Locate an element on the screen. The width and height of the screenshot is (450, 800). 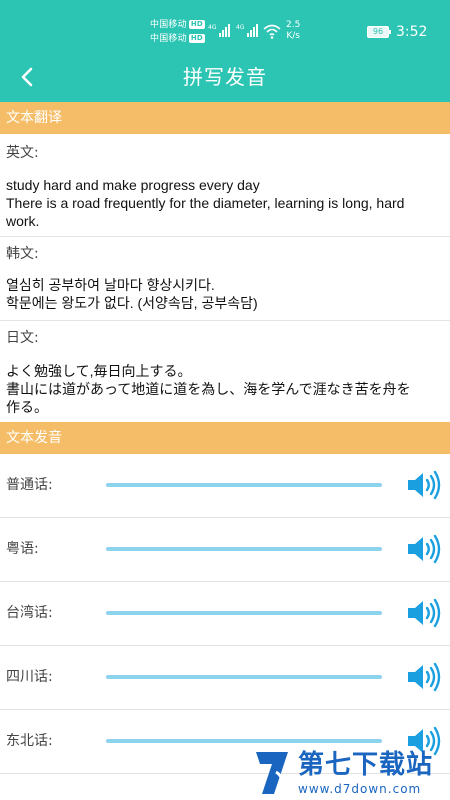
voice-row-cantonese: 粤语: is located at coordinates (225, 550).